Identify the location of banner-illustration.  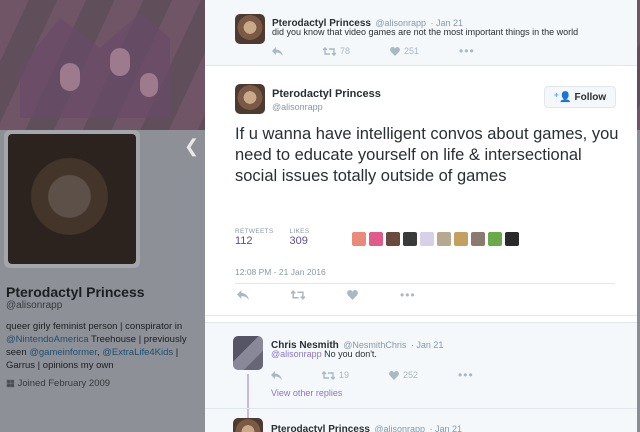
(95, 65).